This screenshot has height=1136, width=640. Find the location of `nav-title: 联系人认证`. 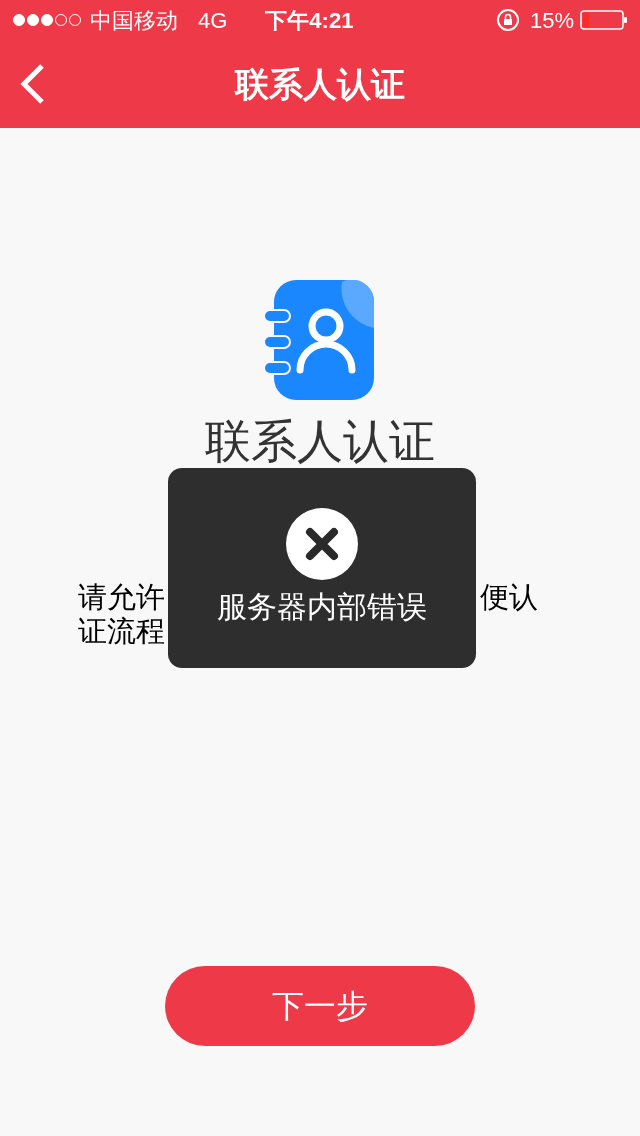

nav-title: 联系人认证 is located at coordinates (320, 84).